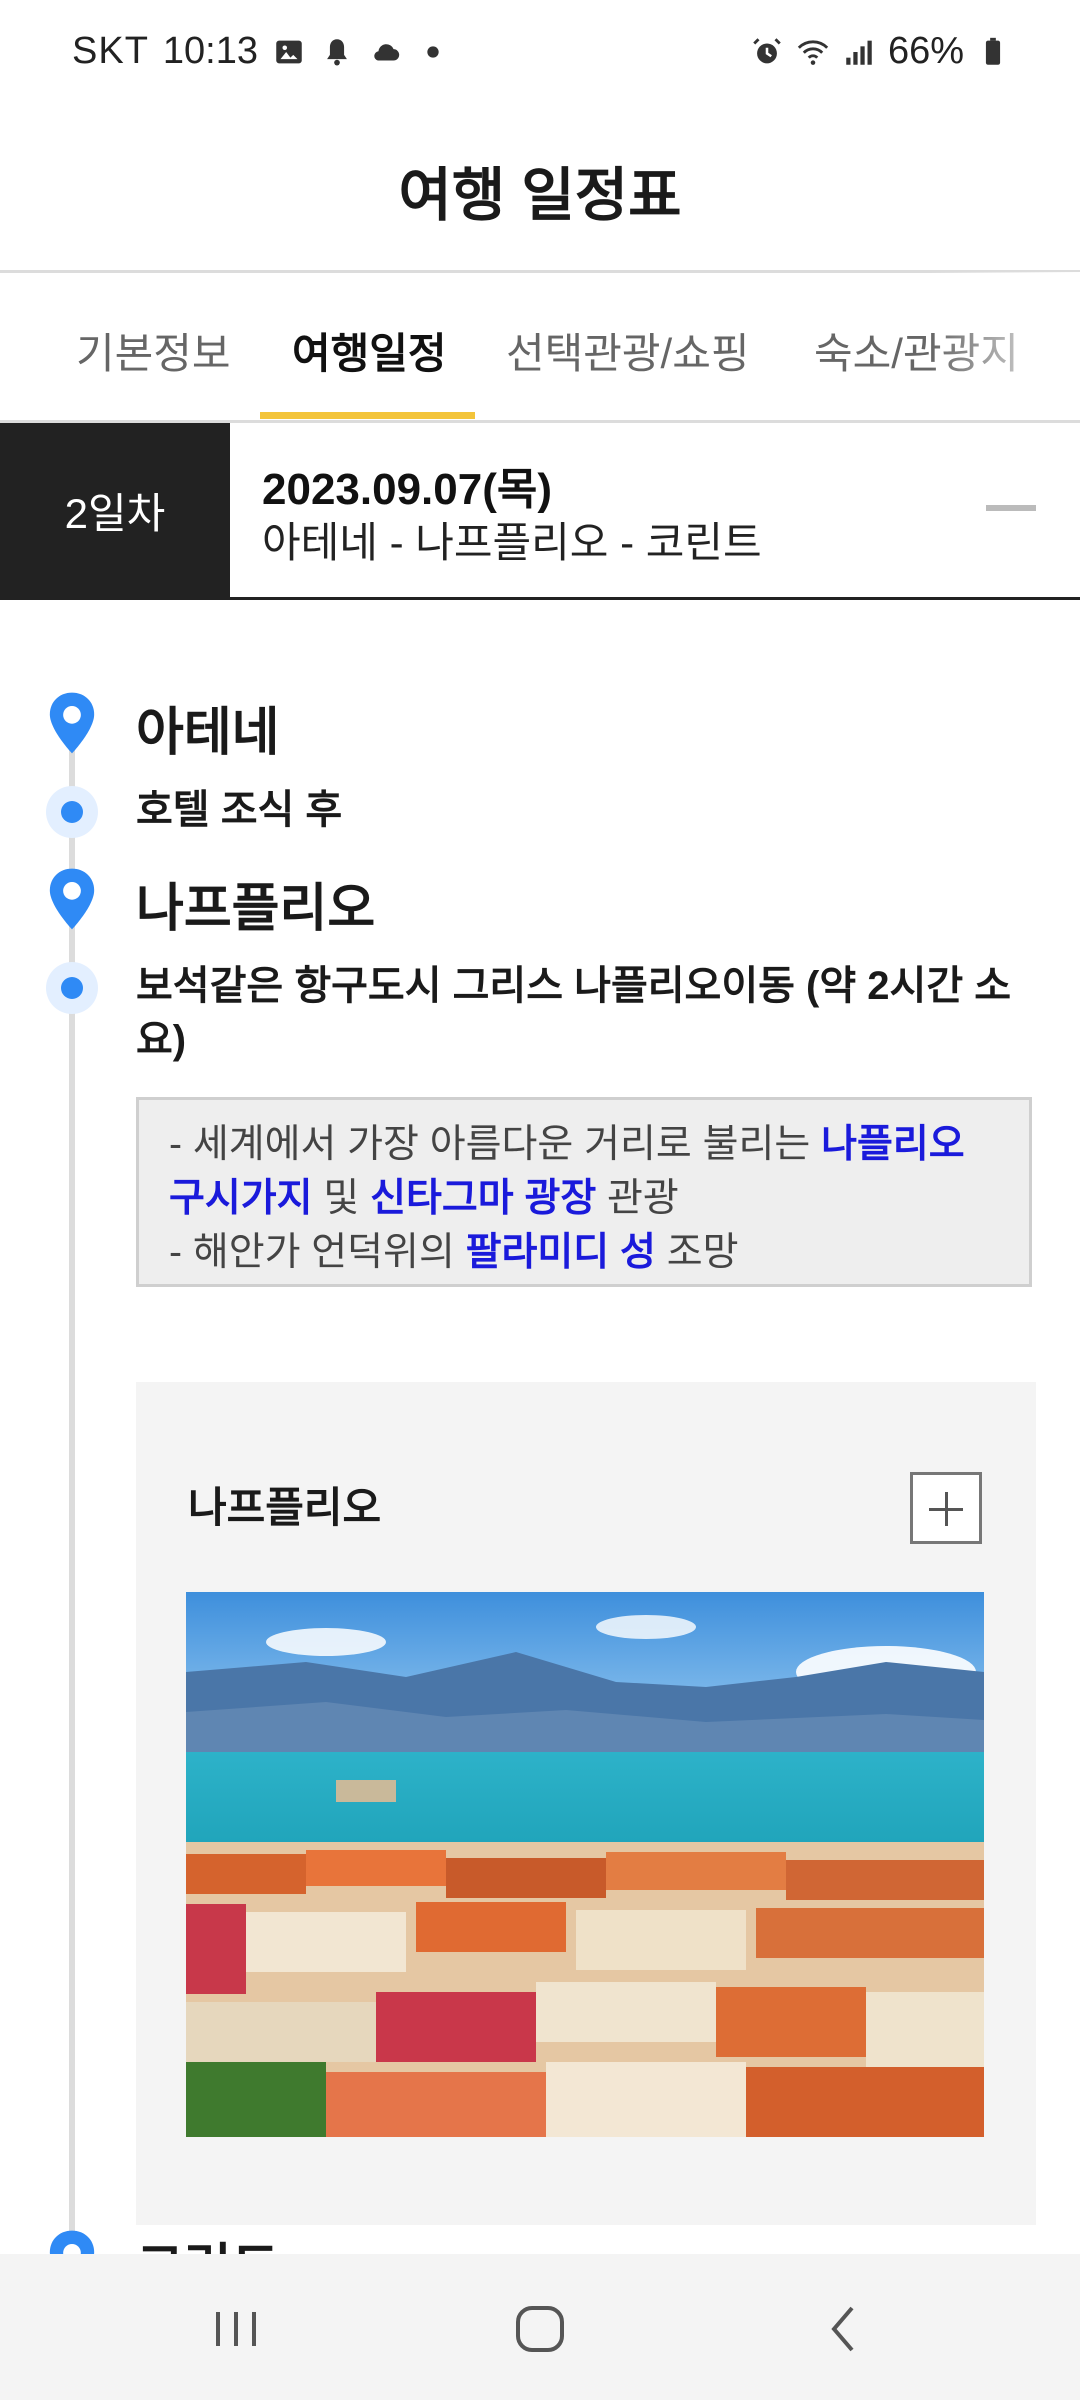 Image resolution: width=1080 pixels, height=2400 pixels. Describe the element at coordinates (367, 415) in the screenshot. I see `active-tab-indicator` at that location.